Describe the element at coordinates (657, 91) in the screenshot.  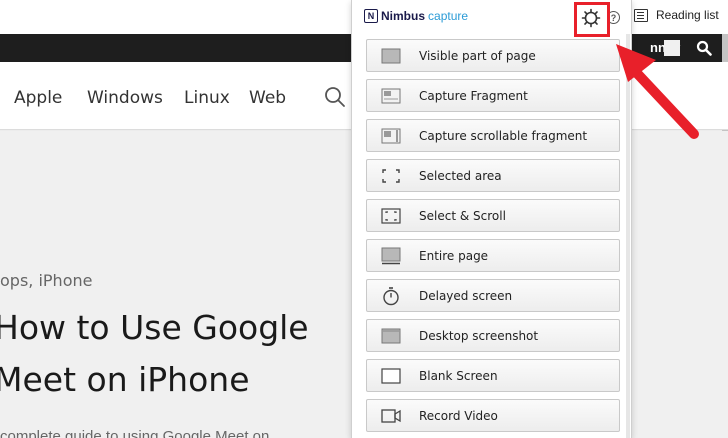
I see `annotation-arrow-icon` at that location.